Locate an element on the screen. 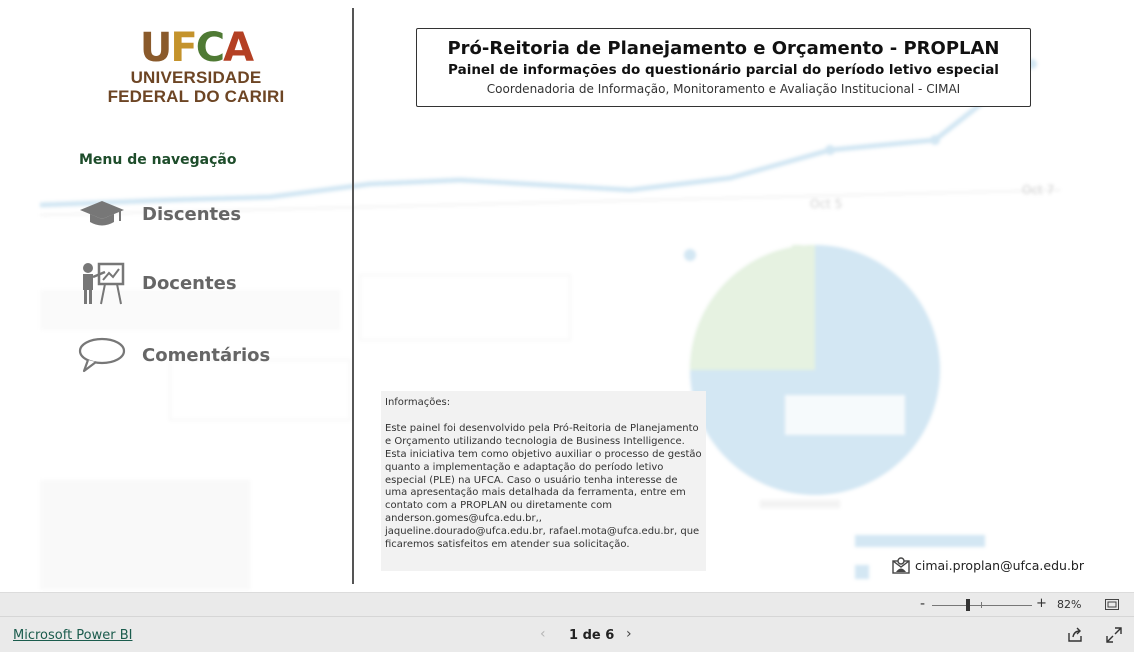  zoom-slider-tick is located at coordinates (981, 605).